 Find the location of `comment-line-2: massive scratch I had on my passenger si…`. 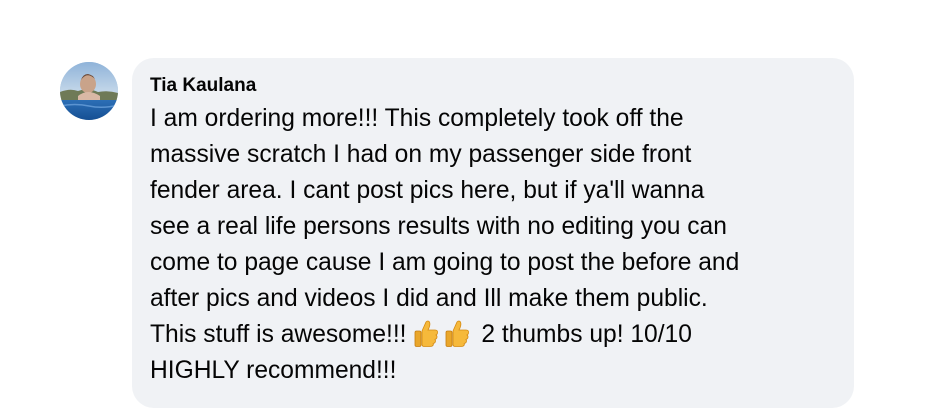

comment-line-2: massive scratch I had on my passenger si… is located at coordinates (421, 154).